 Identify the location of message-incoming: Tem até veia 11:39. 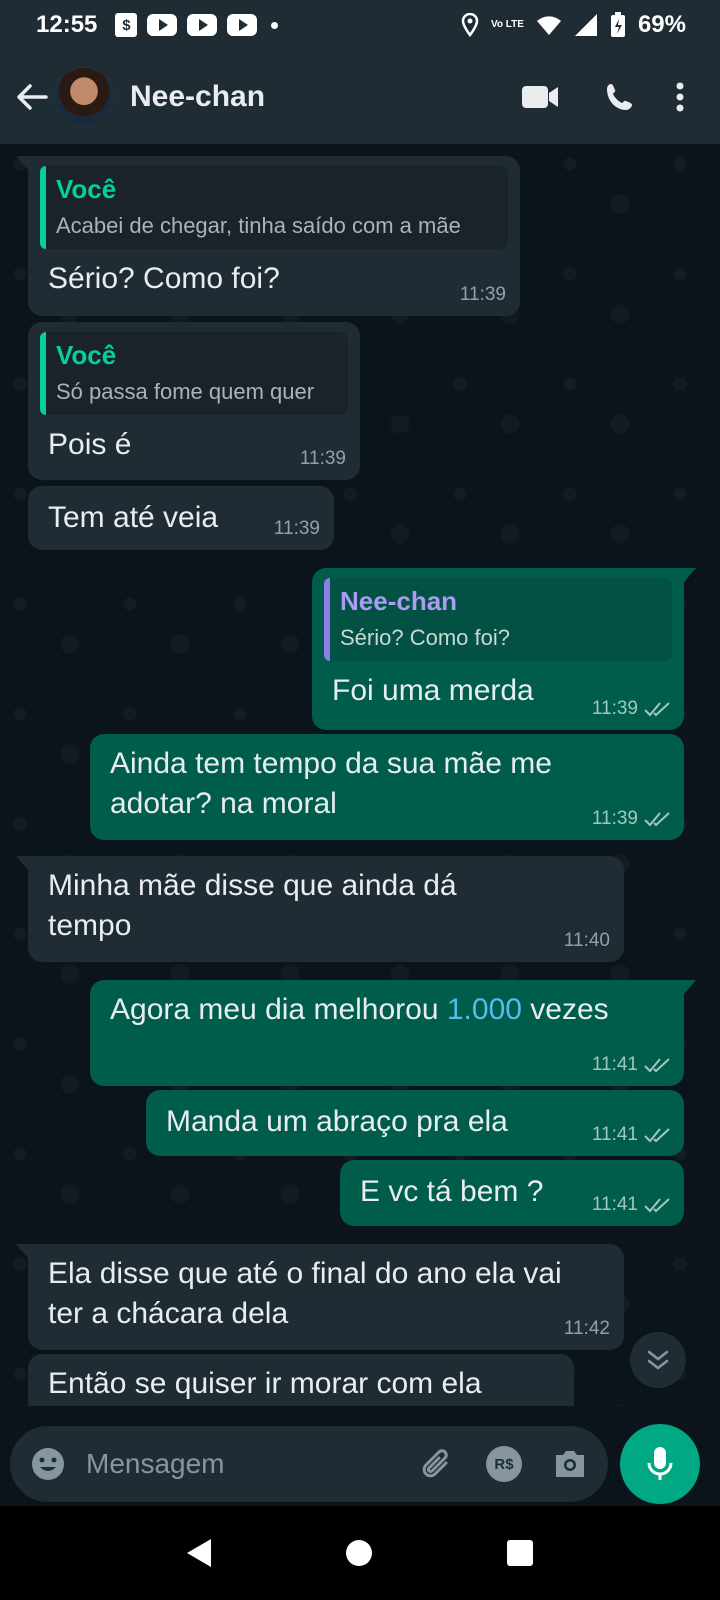
(181, 518).